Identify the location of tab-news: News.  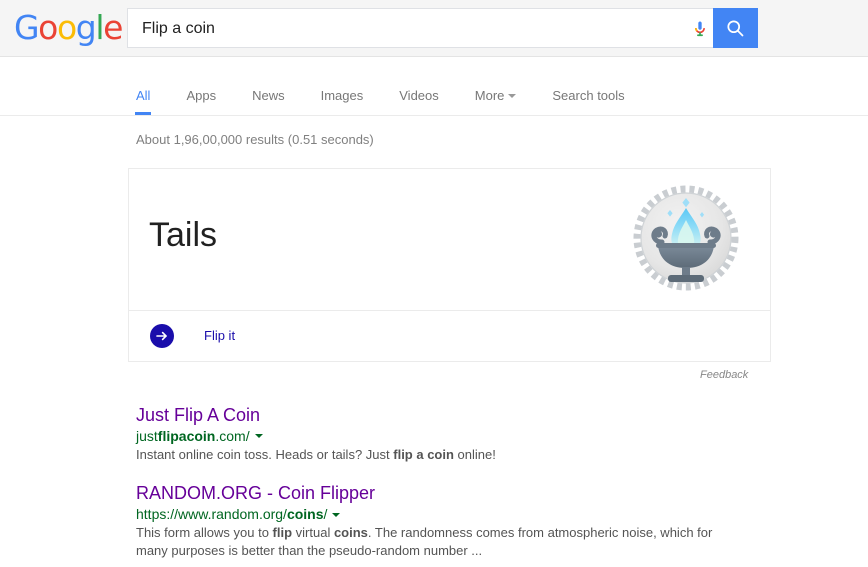
(268, 101).